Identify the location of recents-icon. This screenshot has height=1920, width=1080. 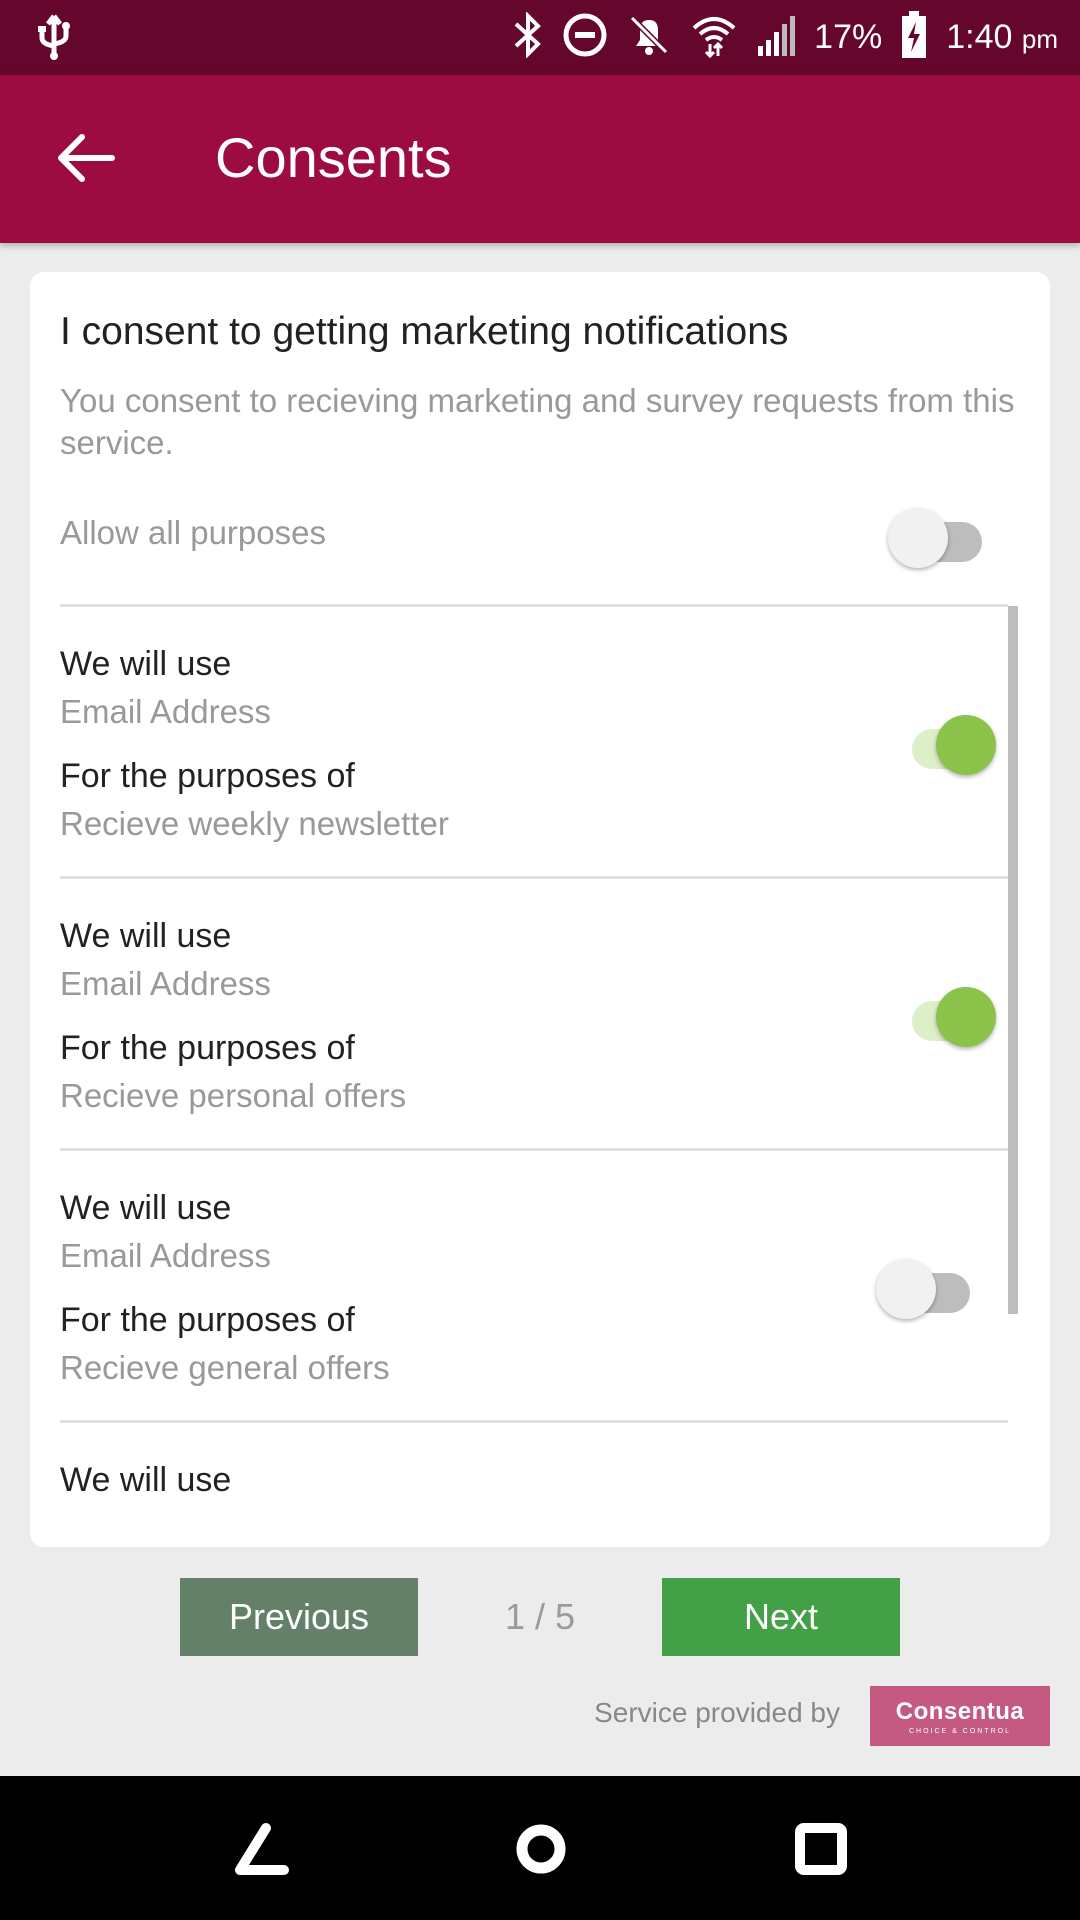
(821, 1855).